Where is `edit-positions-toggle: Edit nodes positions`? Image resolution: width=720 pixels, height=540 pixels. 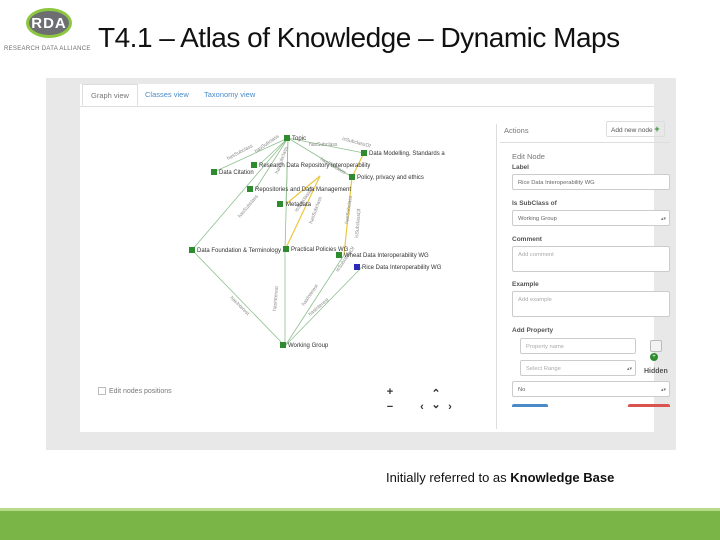 edit-positions-toggle: Edit nodes positions is located at coordinates (135, 391).